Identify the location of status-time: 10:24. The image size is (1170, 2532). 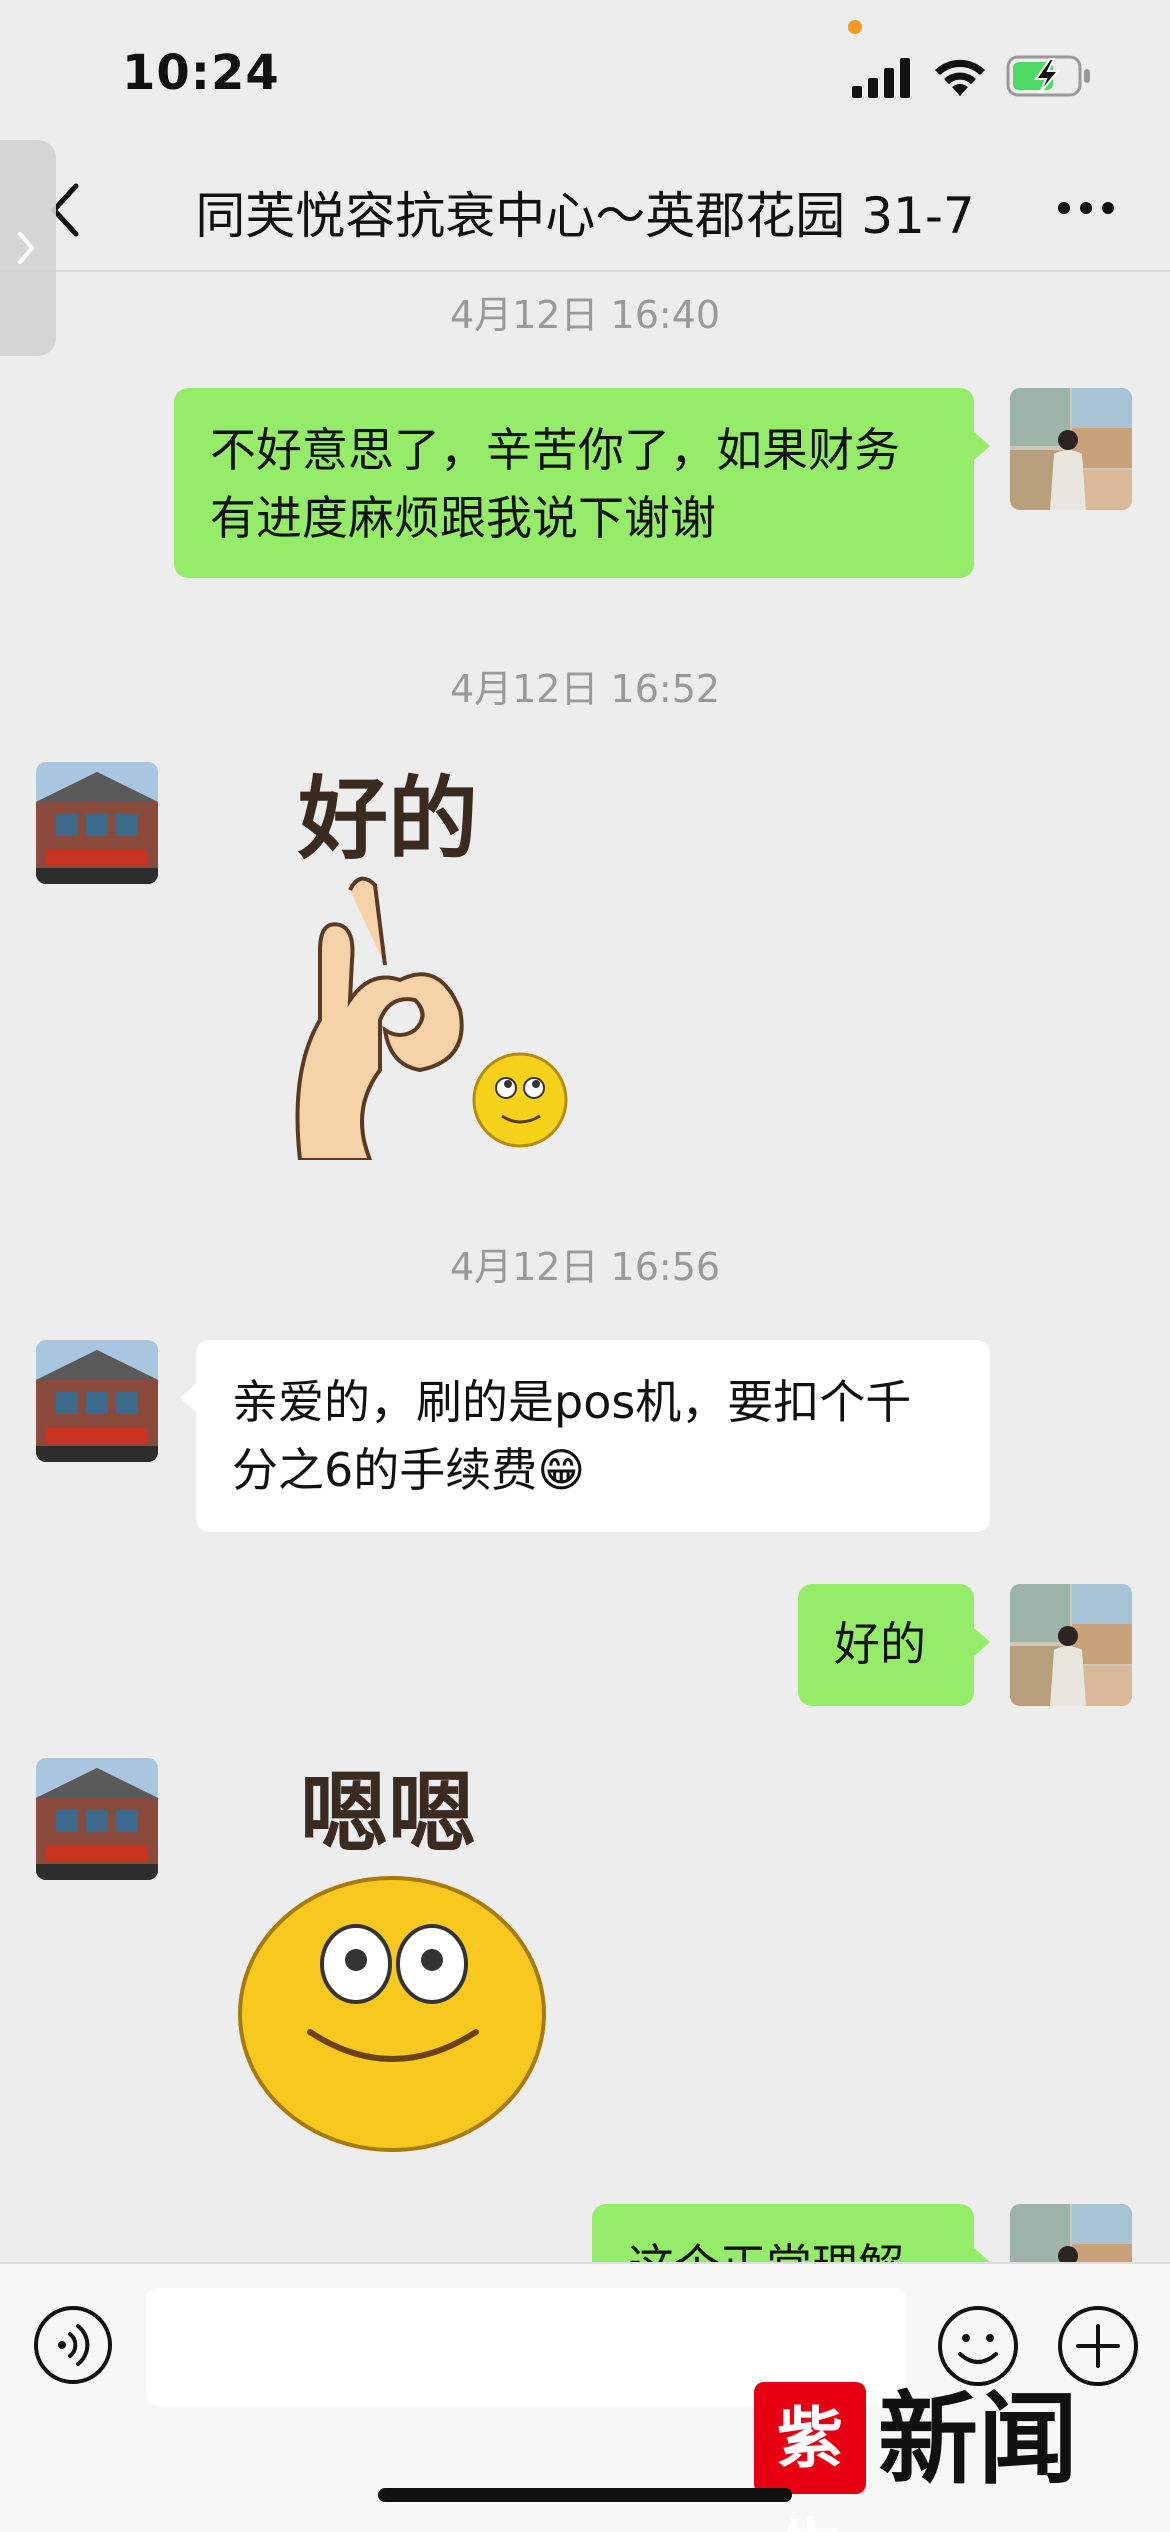
(201, 73).